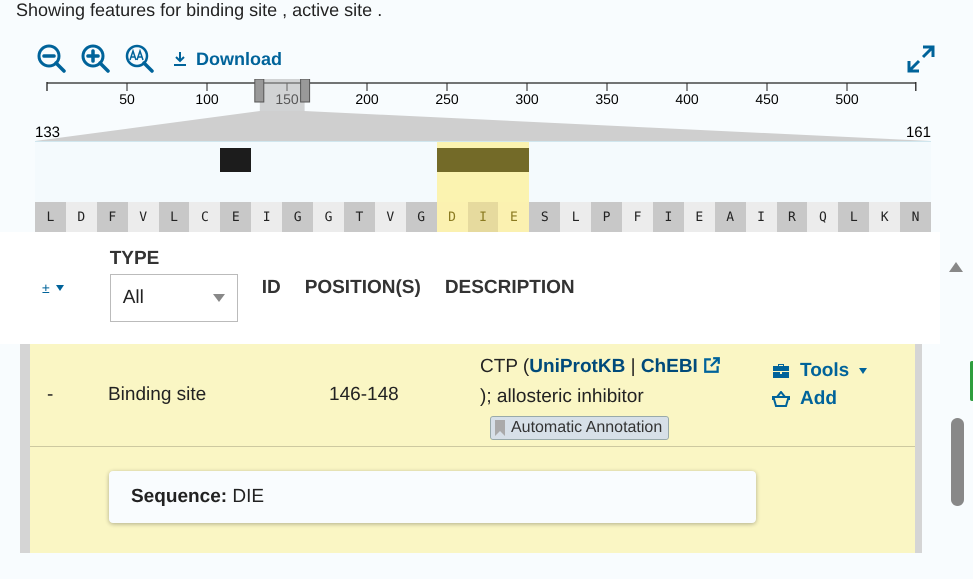 Image resolution: width=973 pixels, height=579 pixels. I want to click on zoom-out-icon, so click(52, 59).